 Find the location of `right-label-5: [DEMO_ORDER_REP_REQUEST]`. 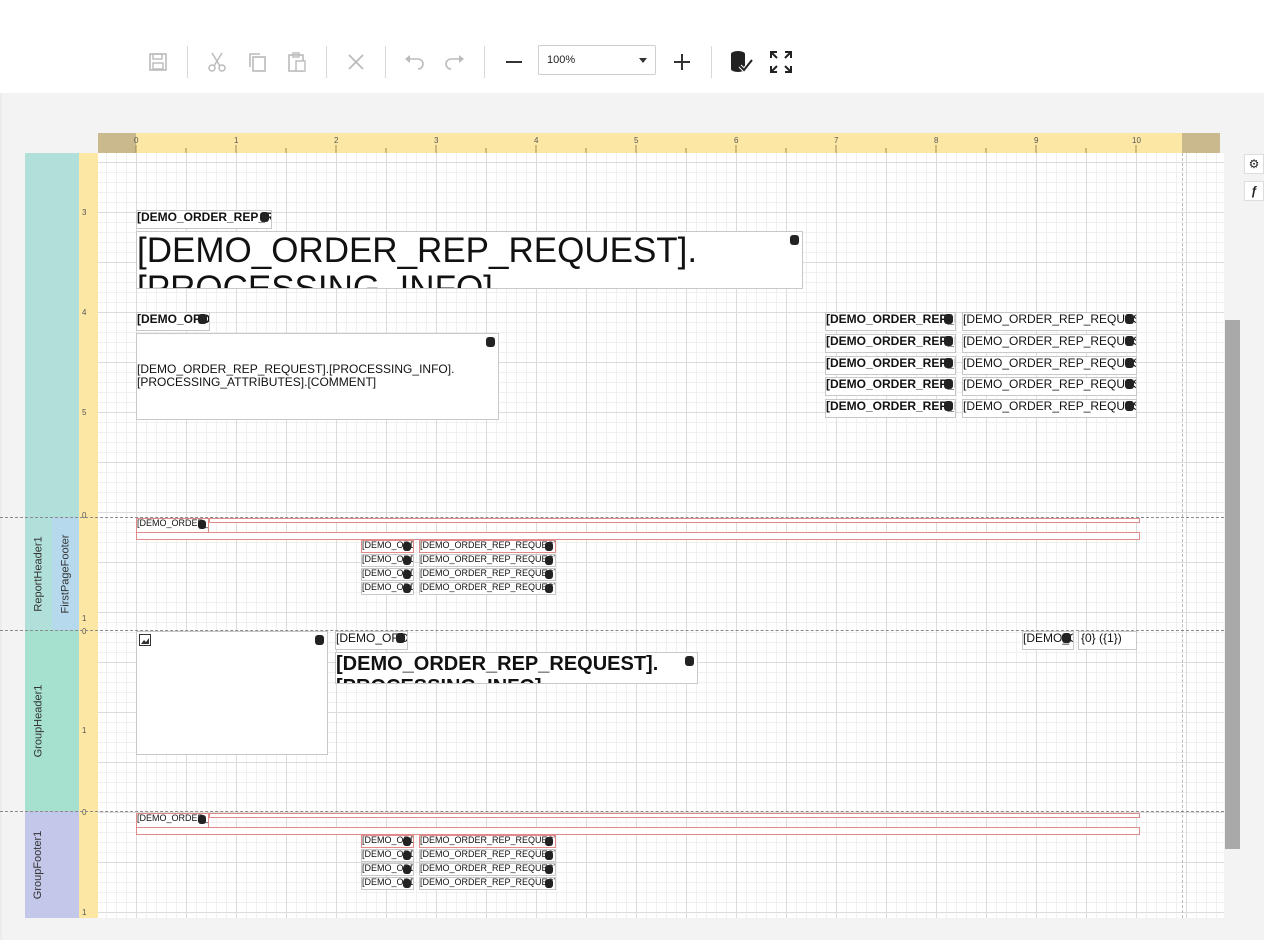

right-label-5: [DEMO_ORDER_REP_REQUEST] is located at coordinates (890, 408).